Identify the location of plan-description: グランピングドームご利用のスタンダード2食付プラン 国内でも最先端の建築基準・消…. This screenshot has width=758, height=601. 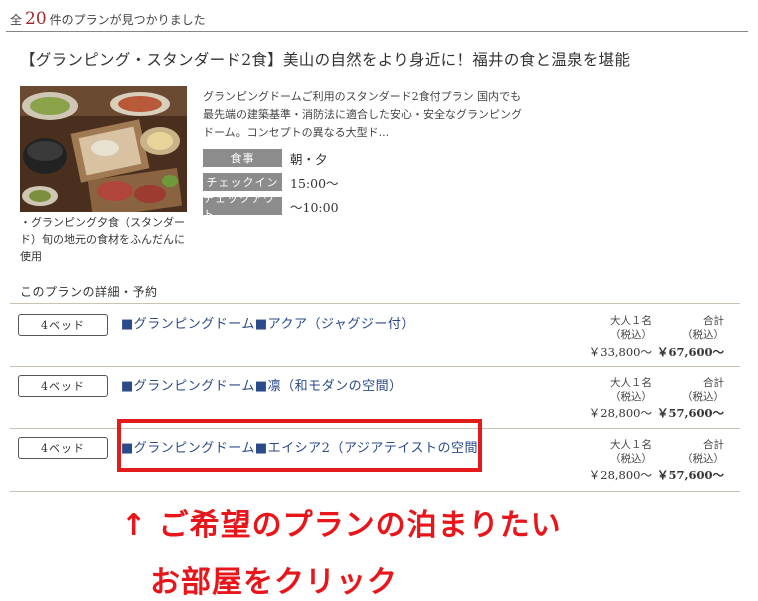
(362, 114).